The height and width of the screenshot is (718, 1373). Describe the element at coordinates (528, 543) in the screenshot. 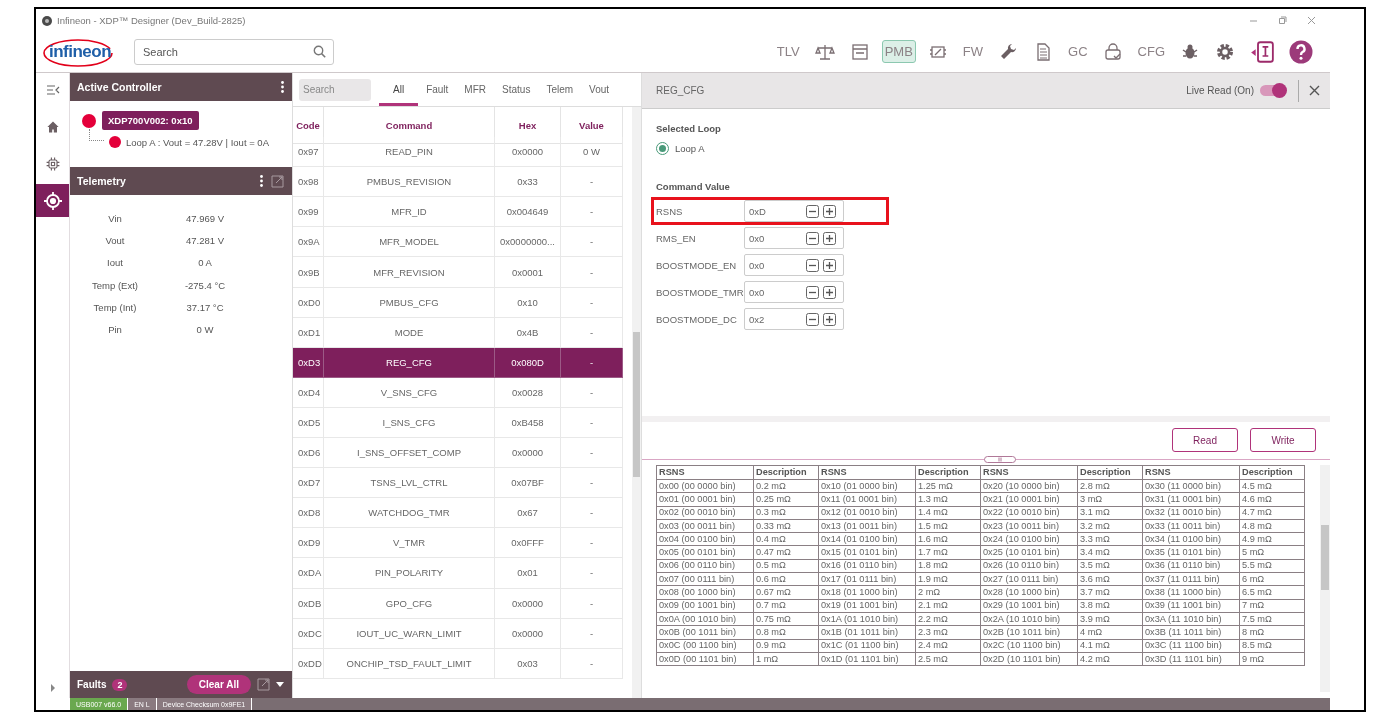

I see `table-cell: 0x0FFF` at that location.